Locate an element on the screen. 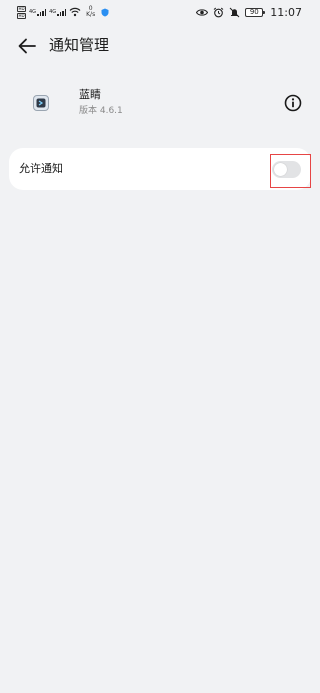 The height and width of the screenshot is (693, 320). battery-icon: 90 is located at coordinates (255, 12).